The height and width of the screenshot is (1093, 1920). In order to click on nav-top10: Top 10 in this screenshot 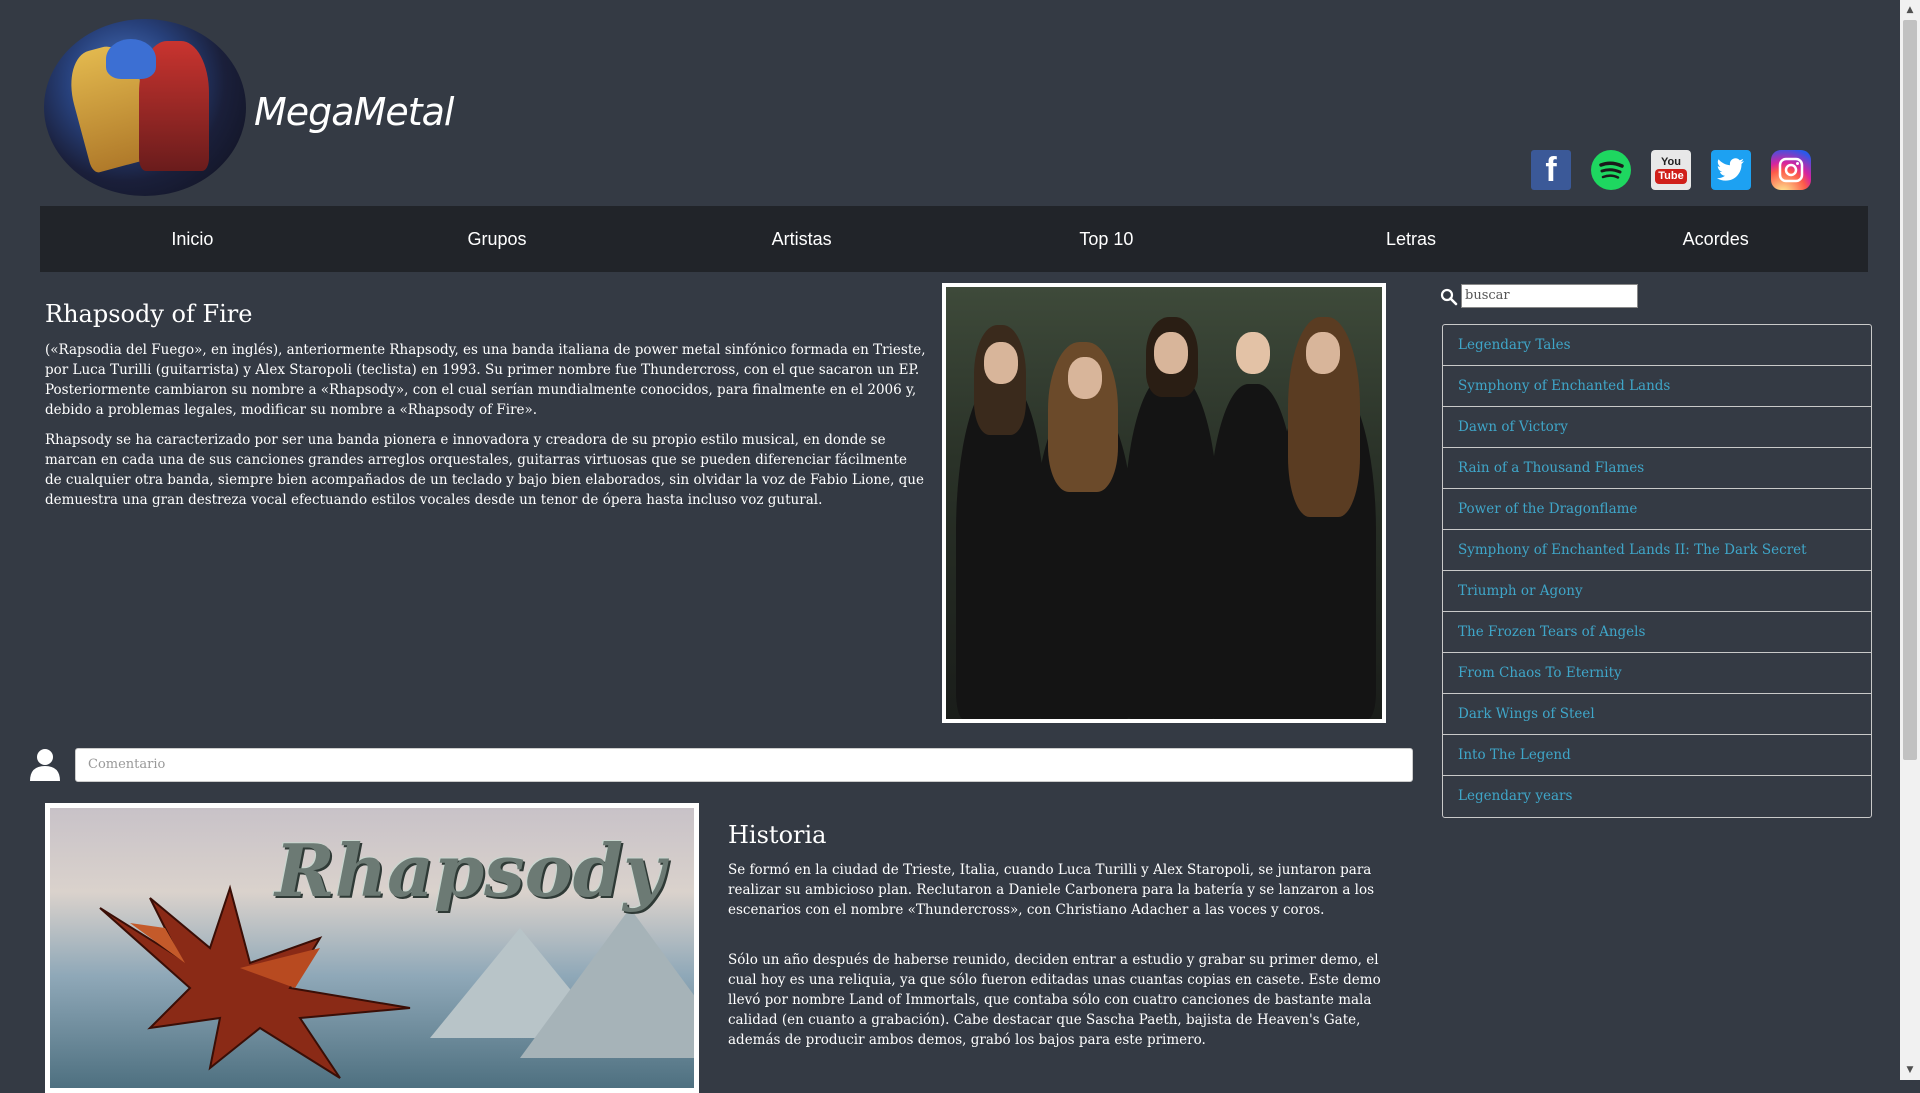, I will do `click(1106, 239)`.